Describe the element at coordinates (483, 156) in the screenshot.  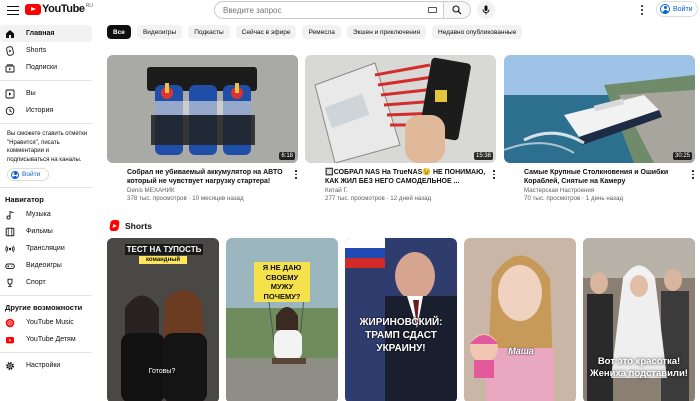
I see `video-duration: 15:38` at that location.